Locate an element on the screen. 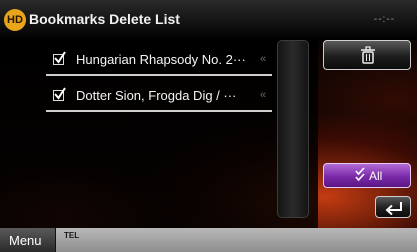 The height and width of the screenshot is (252, 417). list-item-label: Dotter Sion, Frogda Dig / ··· is located at coordinates (156, 95).